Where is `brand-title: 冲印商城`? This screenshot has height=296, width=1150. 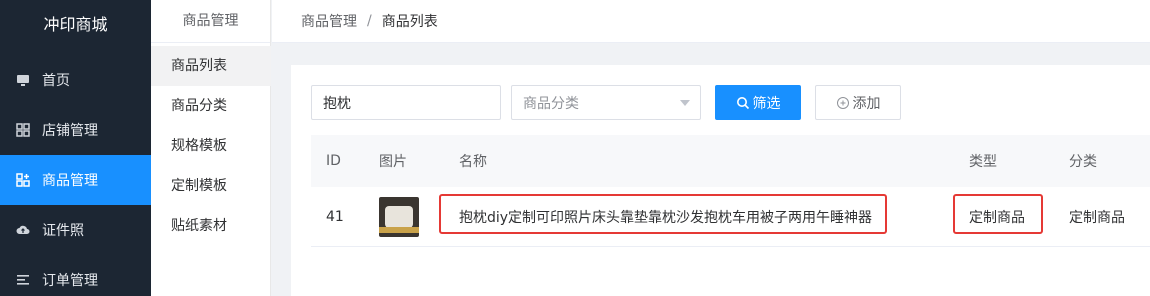 brand-title: 冲印商城 is located at coordinates (75, 24).